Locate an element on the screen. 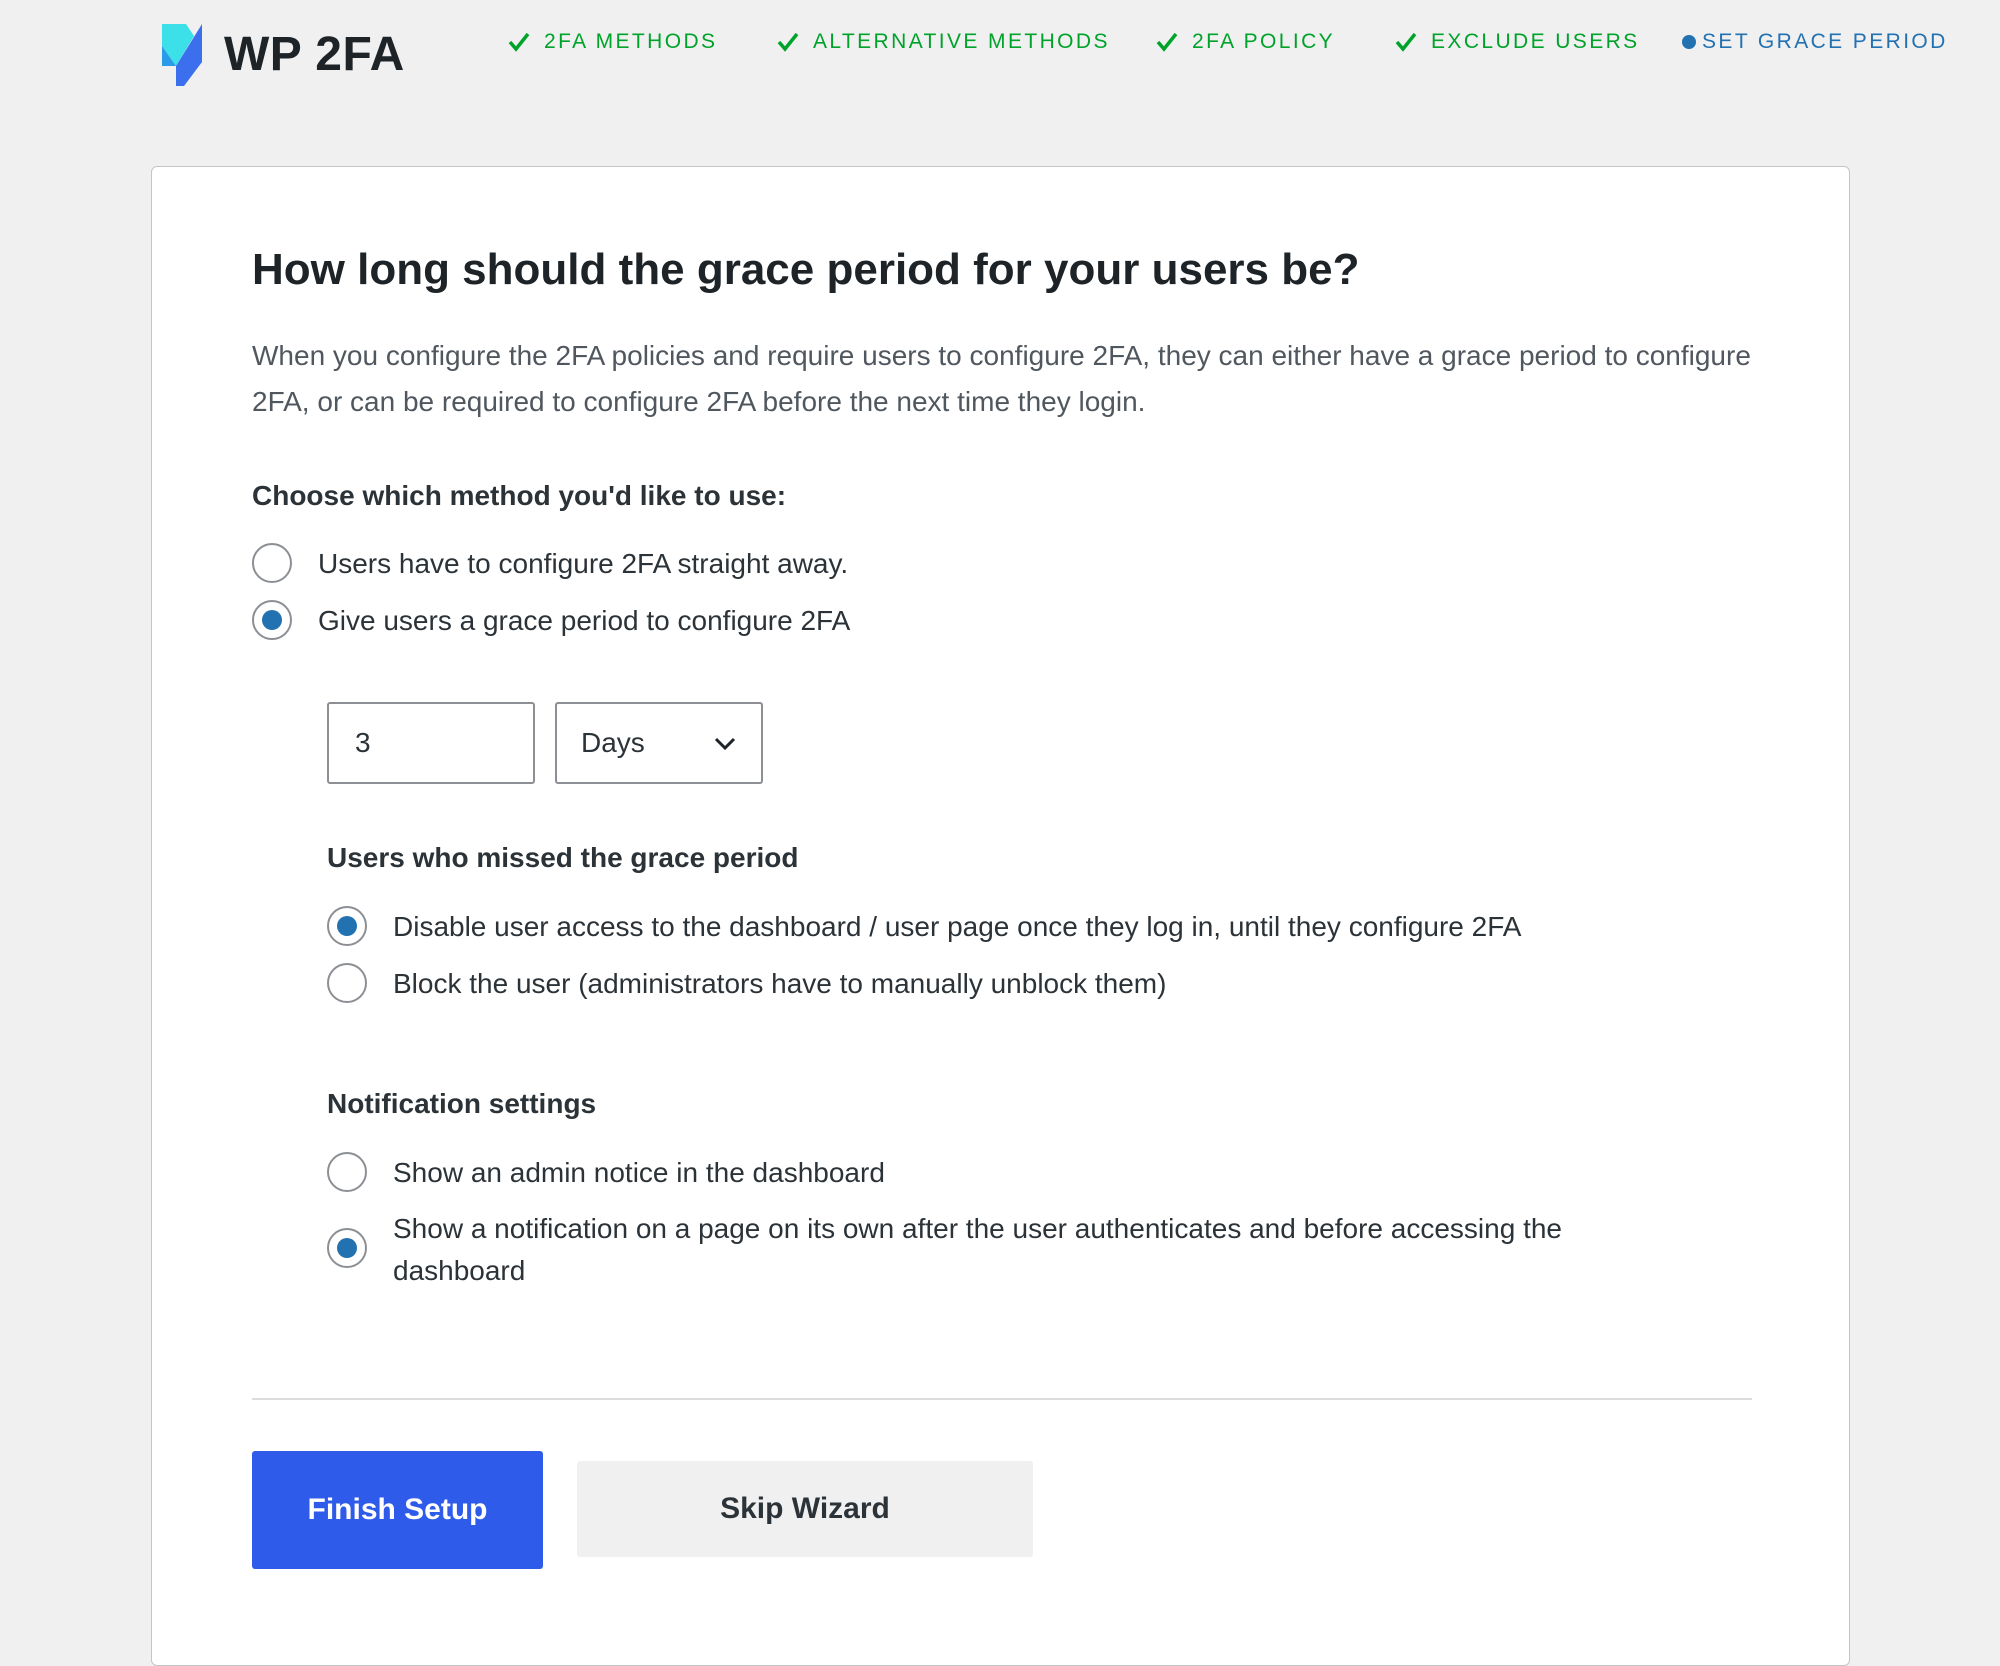 This screenshot has width=2000, height=1666. missed-grace-period-label: Users who missed the grace period is located at coordinates (563, 857).